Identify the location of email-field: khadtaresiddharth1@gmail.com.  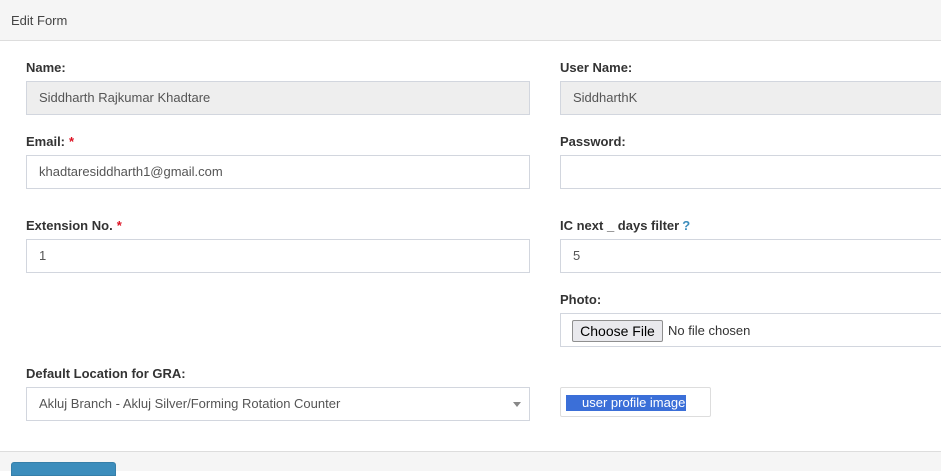
(278, 172).